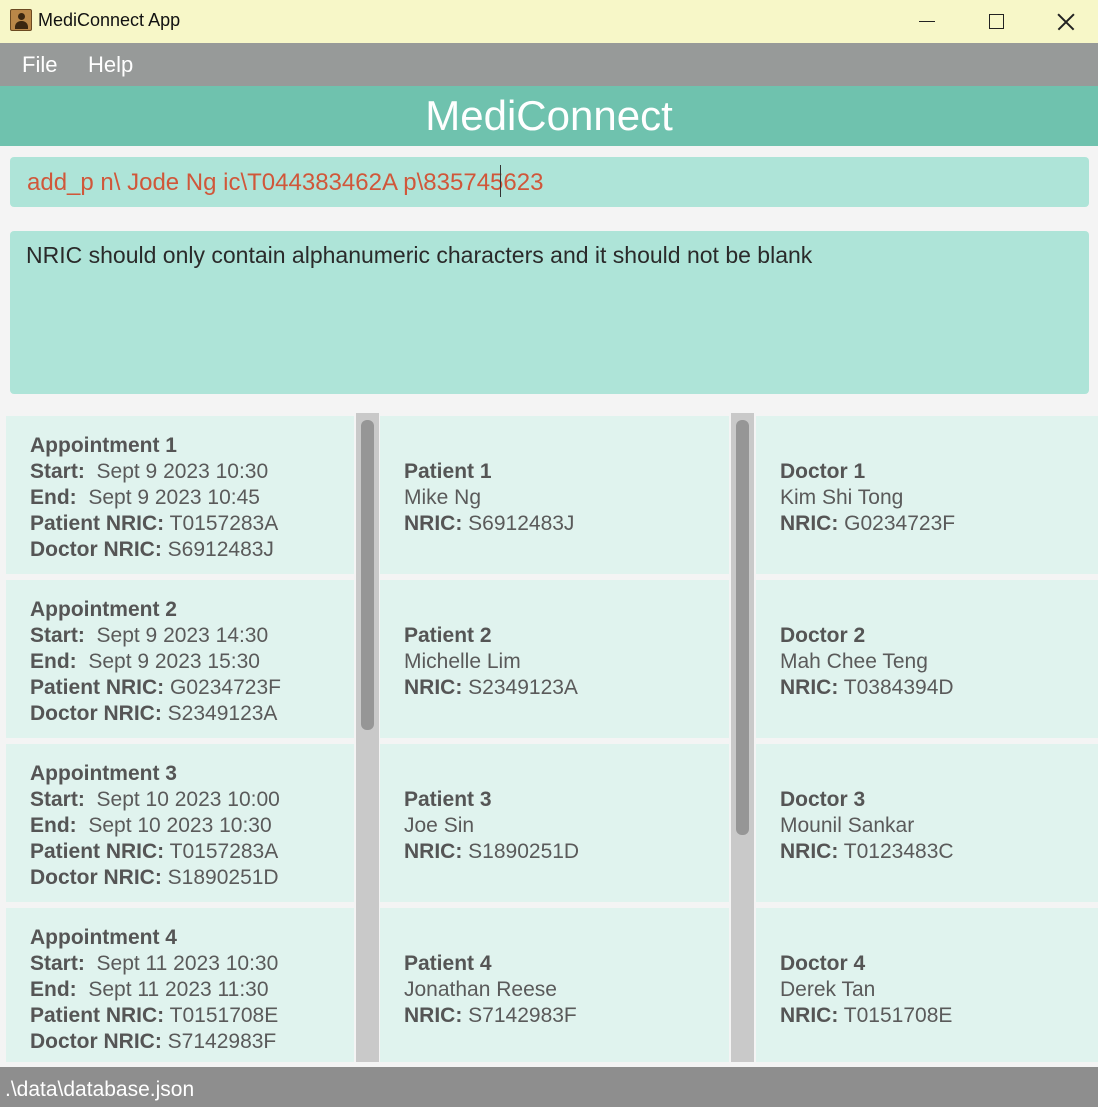 This screenshot has height=1107, width=1098. What do you see at coordinates (225, 687) in the screenshot?
I see `appointment-patient-nric: G0234723F` at bounding box center [225, 687].